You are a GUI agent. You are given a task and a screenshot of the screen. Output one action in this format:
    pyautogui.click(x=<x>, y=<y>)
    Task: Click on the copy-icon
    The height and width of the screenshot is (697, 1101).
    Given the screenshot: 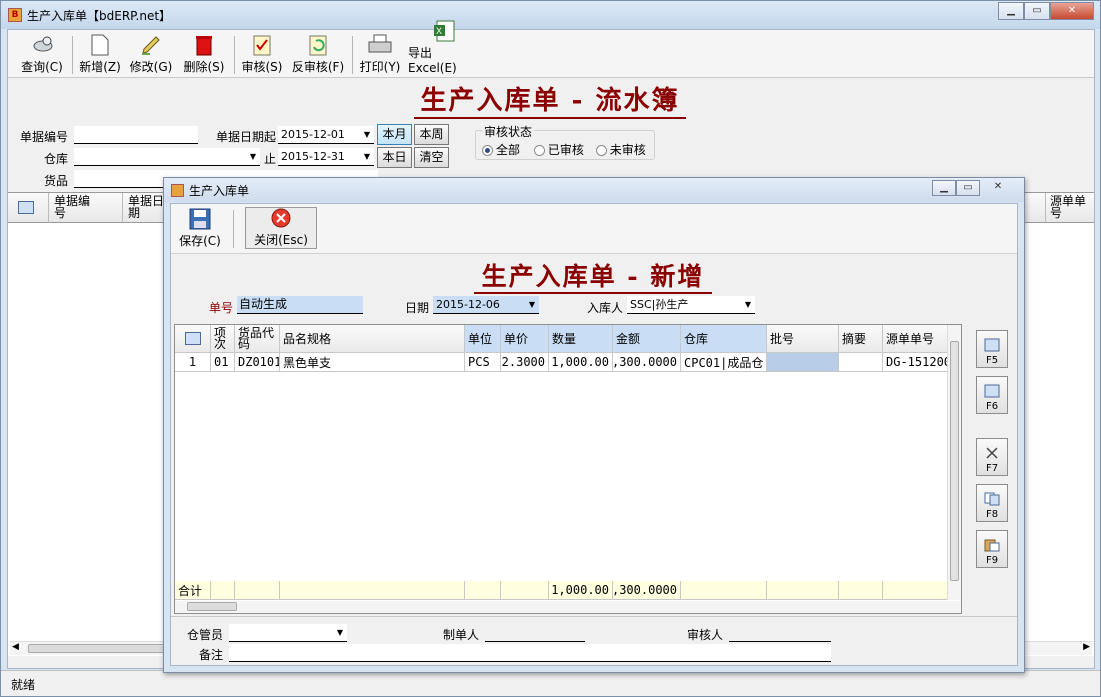 What is the action you would take?
    pyautogui.click(x=992, y=499)
    